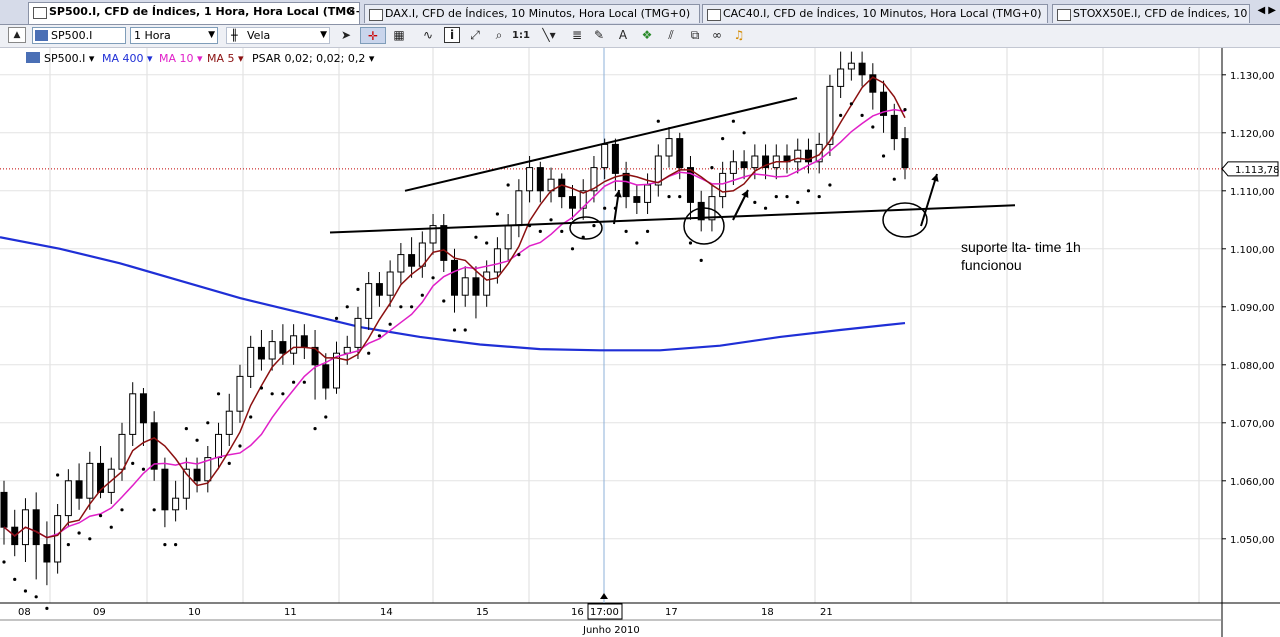 Image resolution: width=1280 pixels, height=637 pixels. Describe the element at coordinates (521, 35) in the screenshot. I see `zoom-1-1-button: 1:1` at that location.